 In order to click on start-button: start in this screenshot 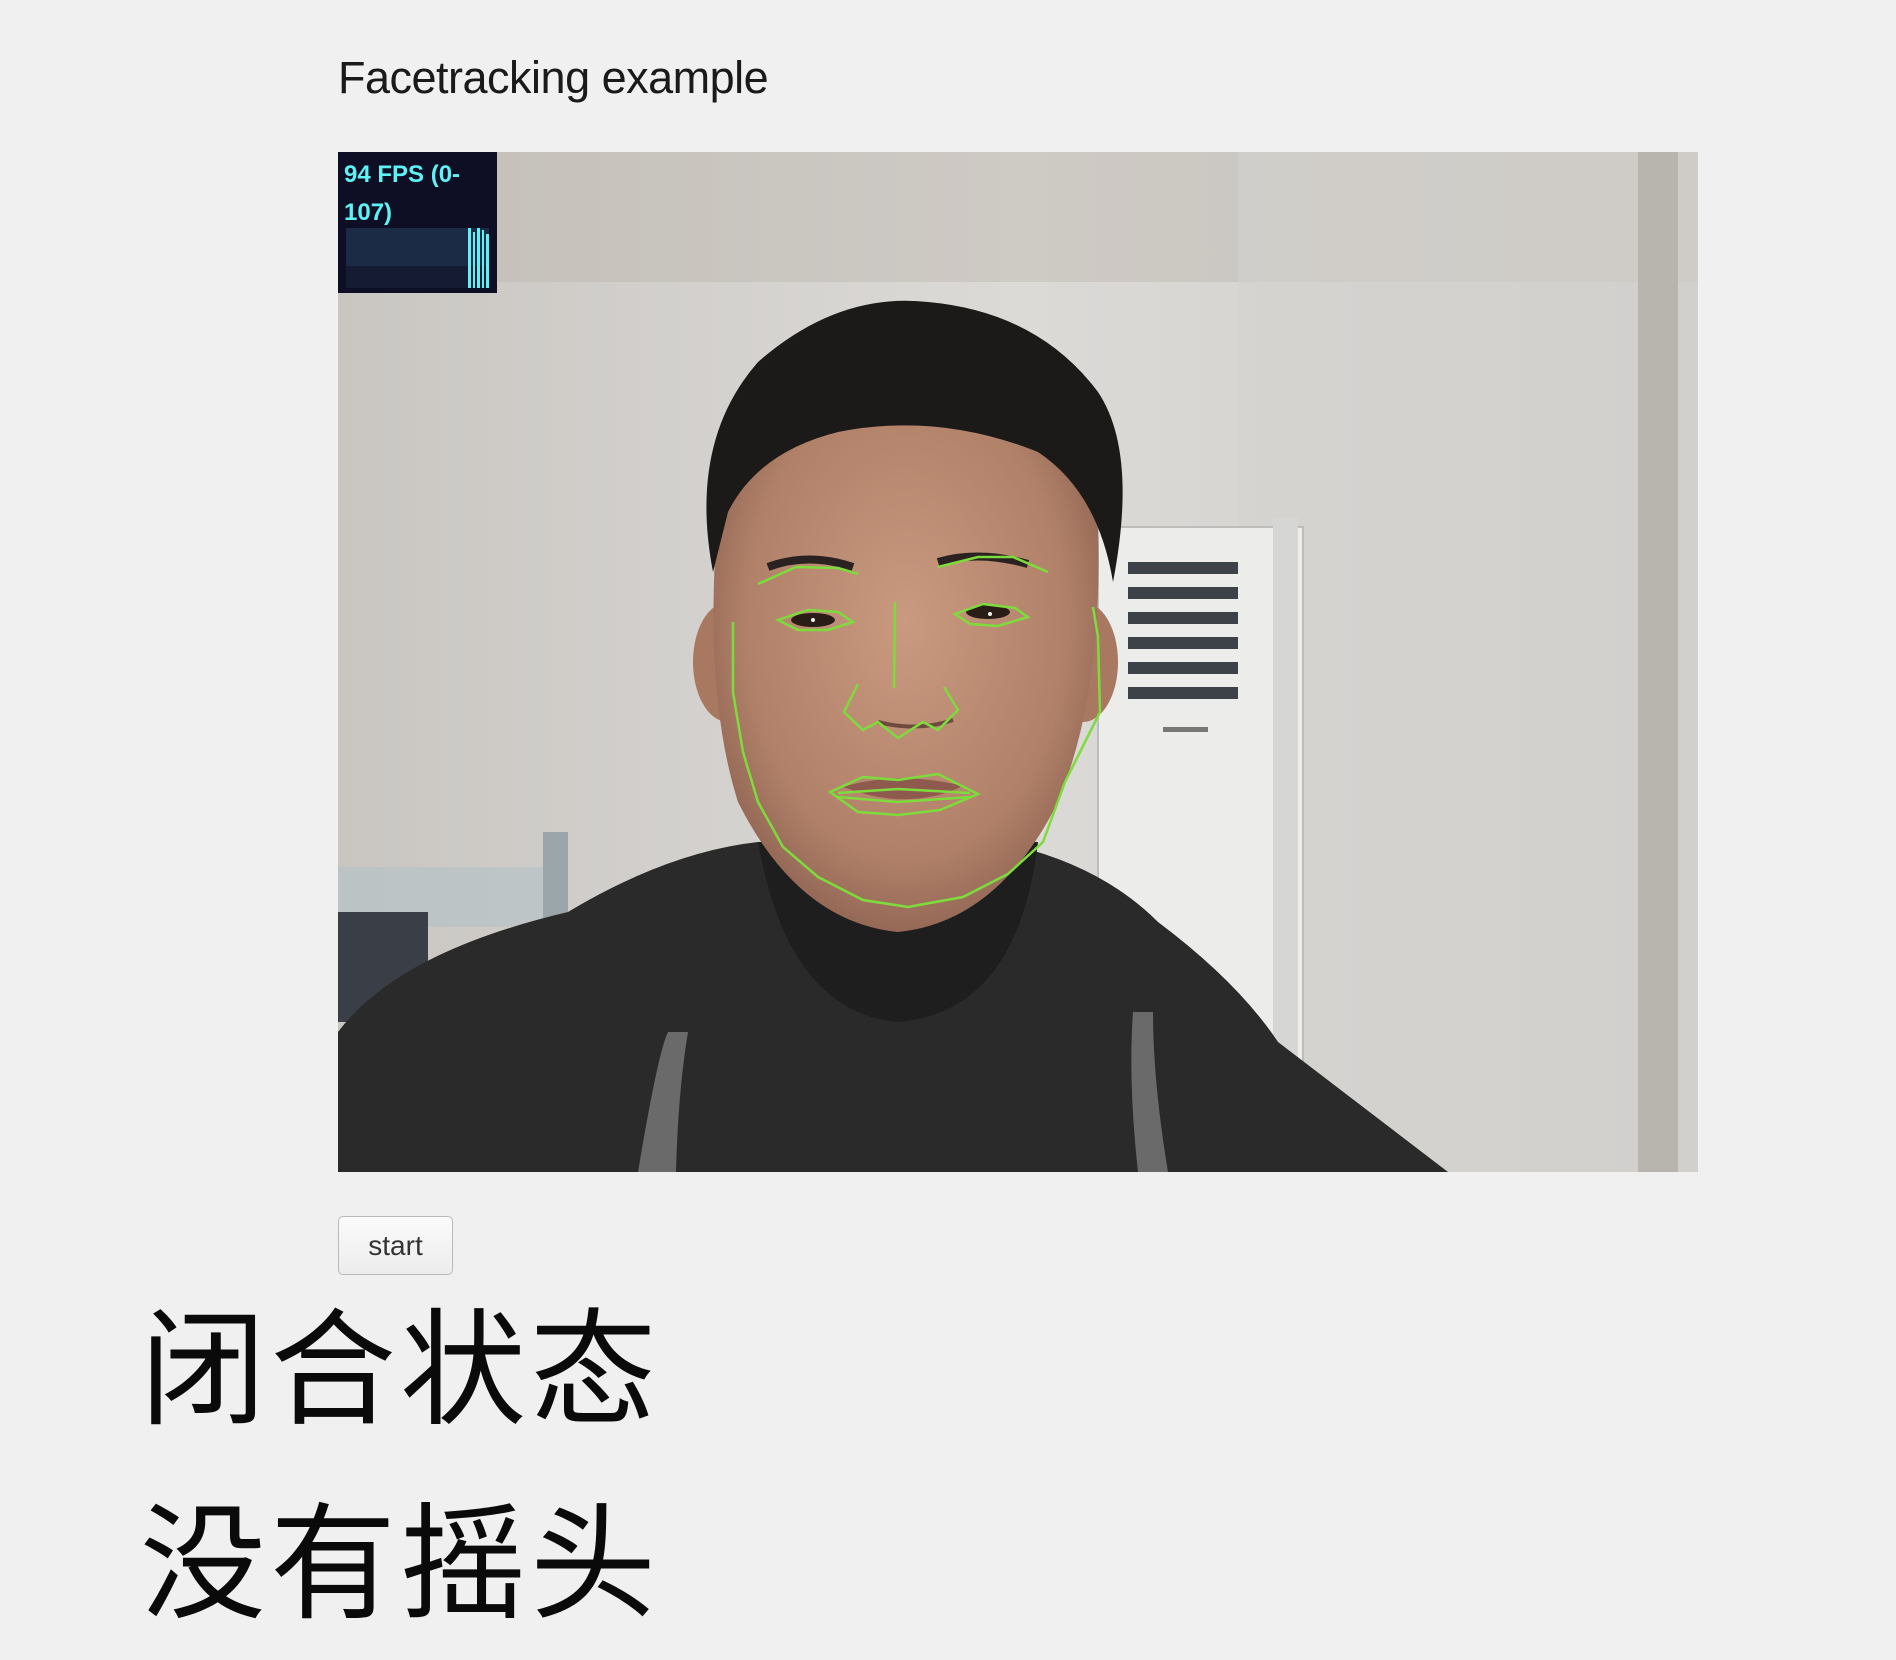, I will do `click(395, 1245)`.